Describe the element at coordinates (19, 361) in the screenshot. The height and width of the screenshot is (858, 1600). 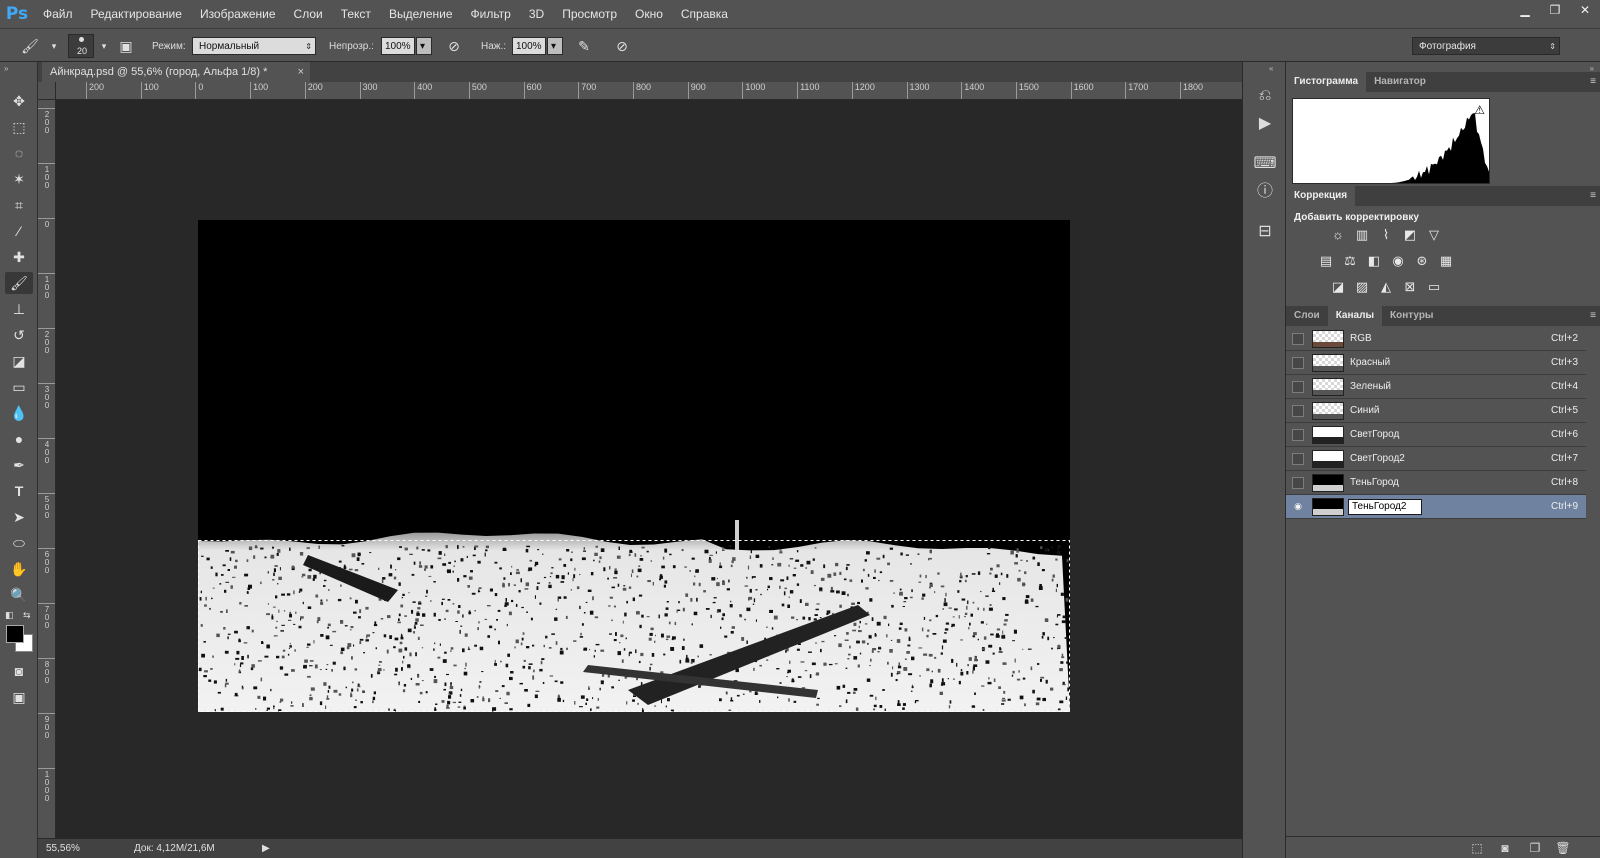
I see `eraser-tool-icon: ◪` at that location.